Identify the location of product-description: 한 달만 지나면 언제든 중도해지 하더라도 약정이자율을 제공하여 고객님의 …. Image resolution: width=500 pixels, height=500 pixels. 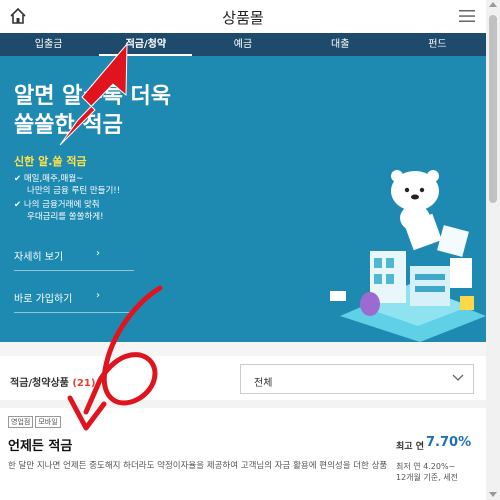
(198, 466).